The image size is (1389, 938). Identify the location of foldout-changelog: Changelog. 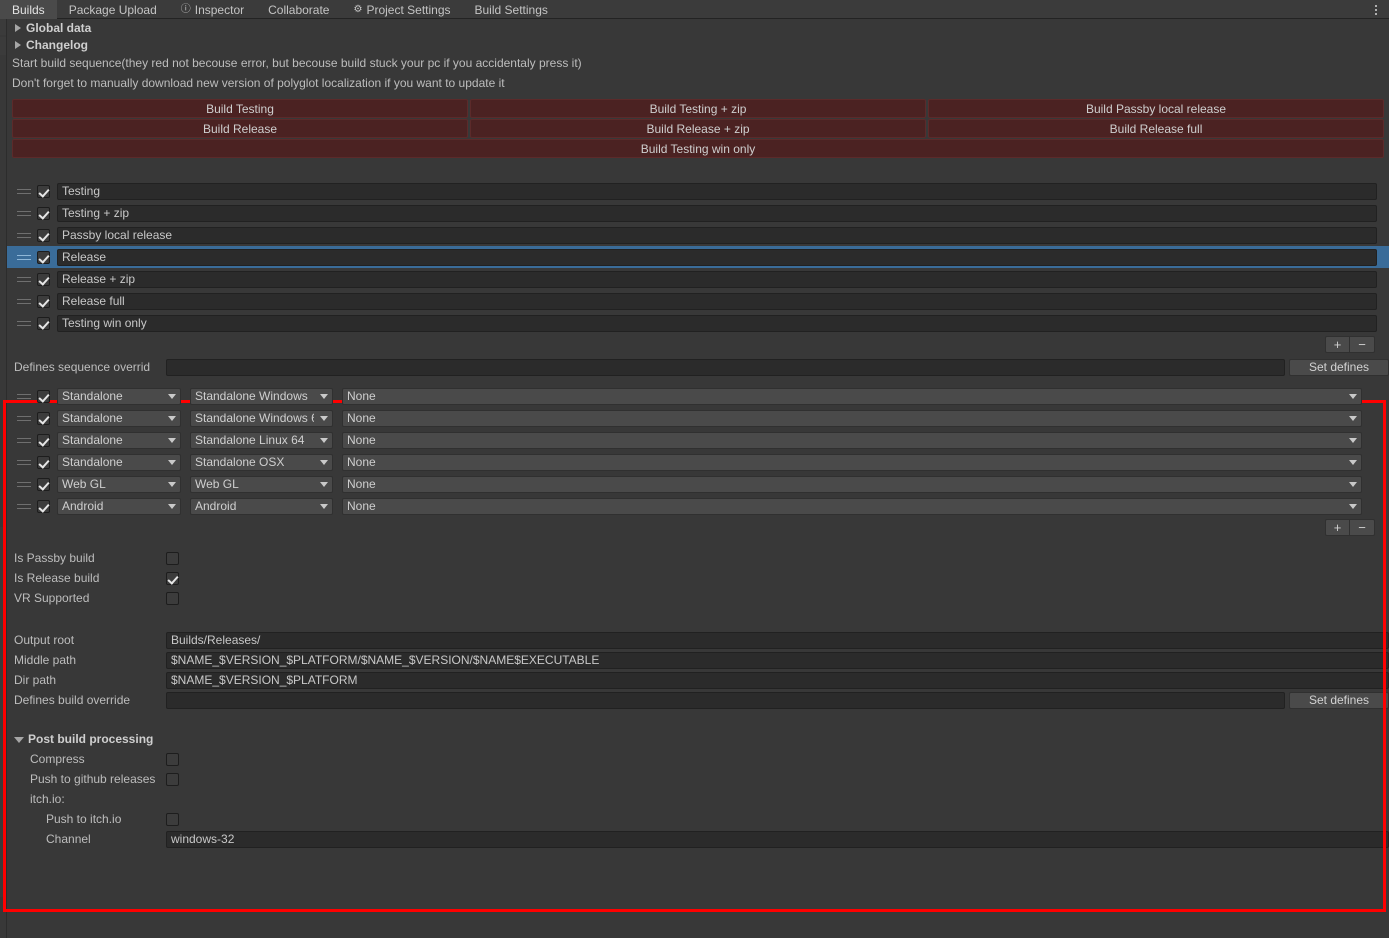
(698, 44).